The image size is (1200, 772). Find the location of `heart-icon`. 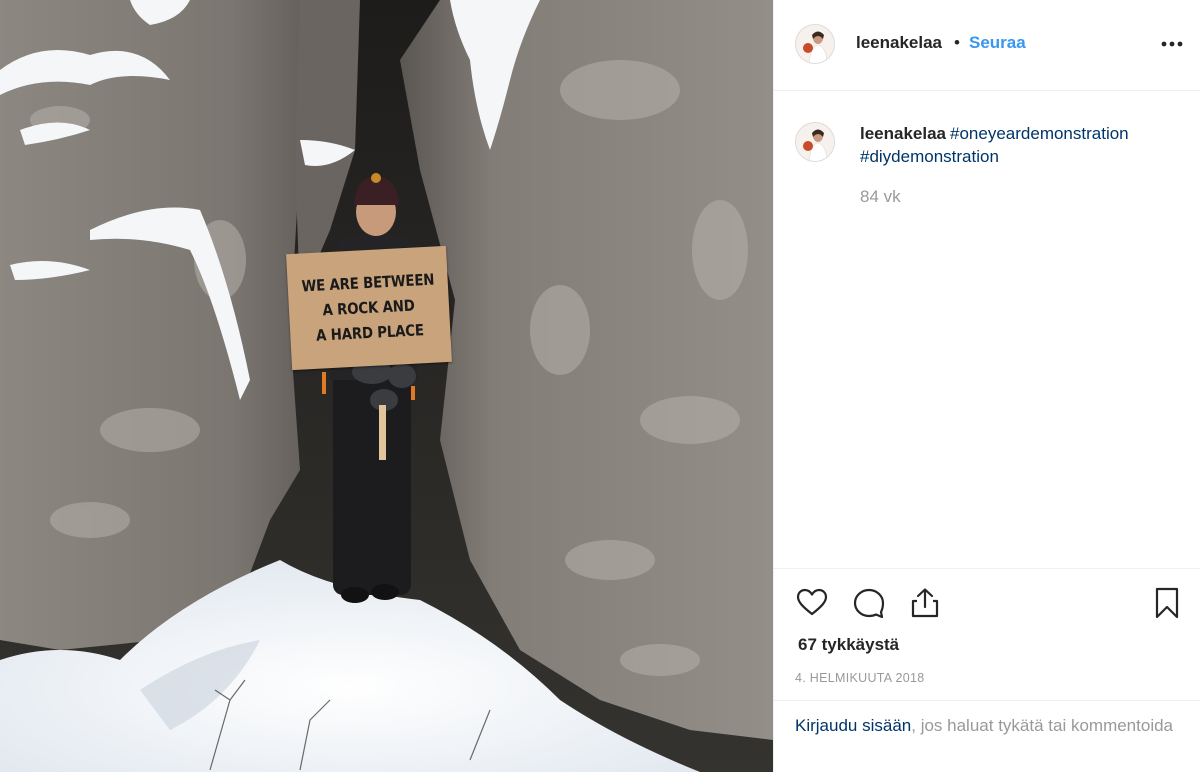

heart-icon is located at coordinates (812, 602).